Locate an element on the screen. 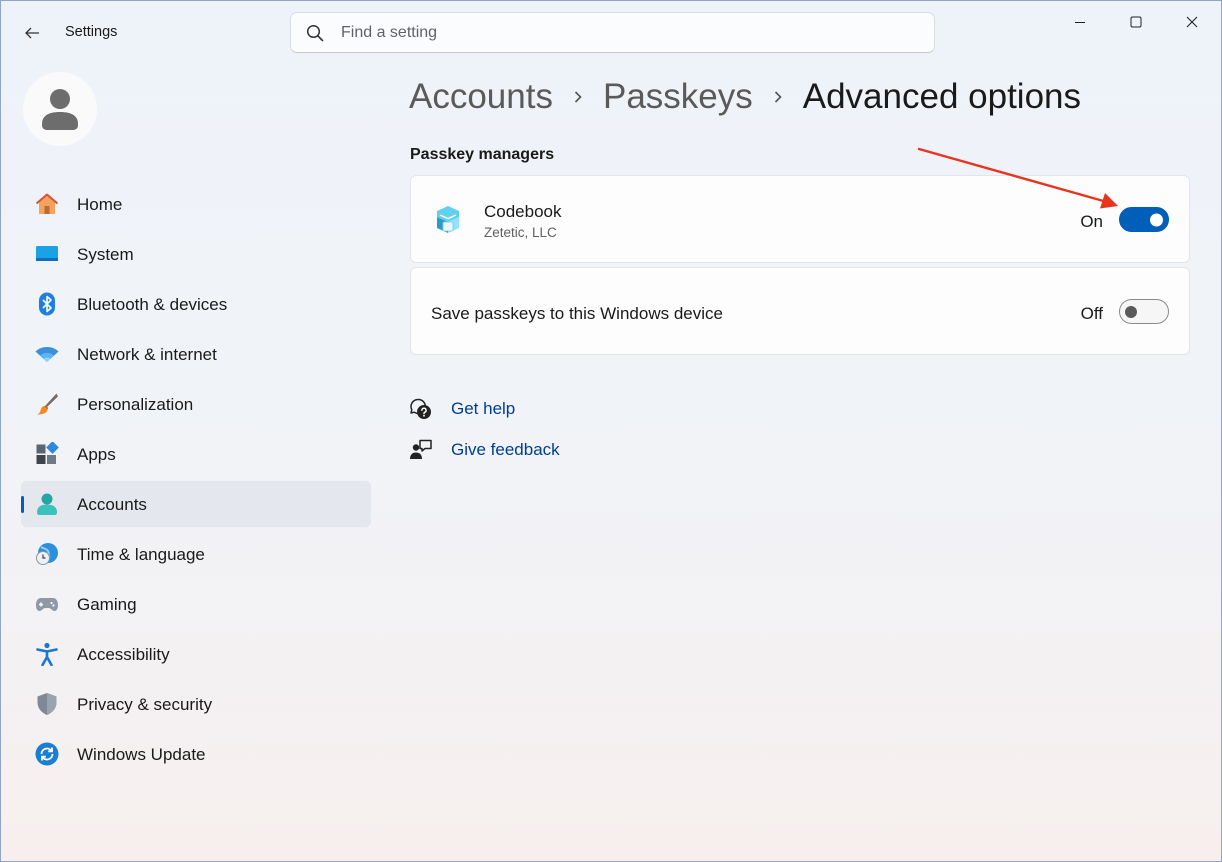 The image size is (1222, 862). sidebar-item-privacy: Privacy & security is located at coordinates (196, 704).